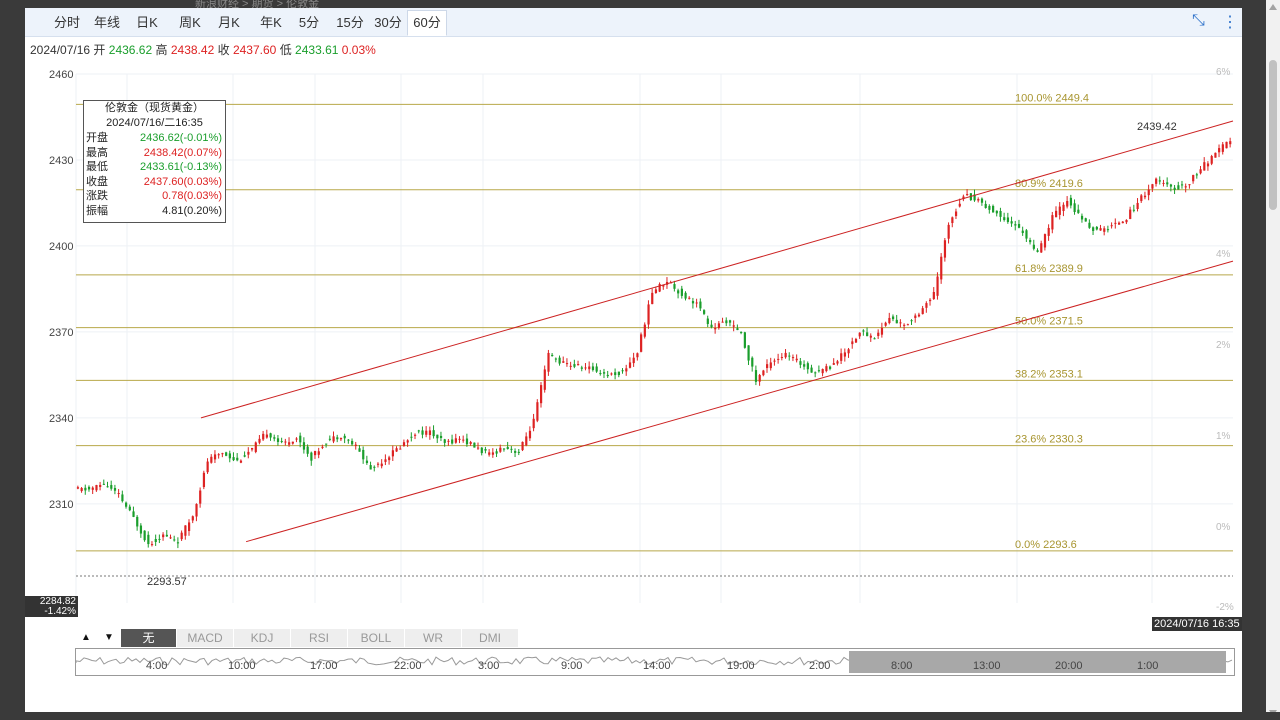  I want to click on indicator-5: WR, so click(433, 638).